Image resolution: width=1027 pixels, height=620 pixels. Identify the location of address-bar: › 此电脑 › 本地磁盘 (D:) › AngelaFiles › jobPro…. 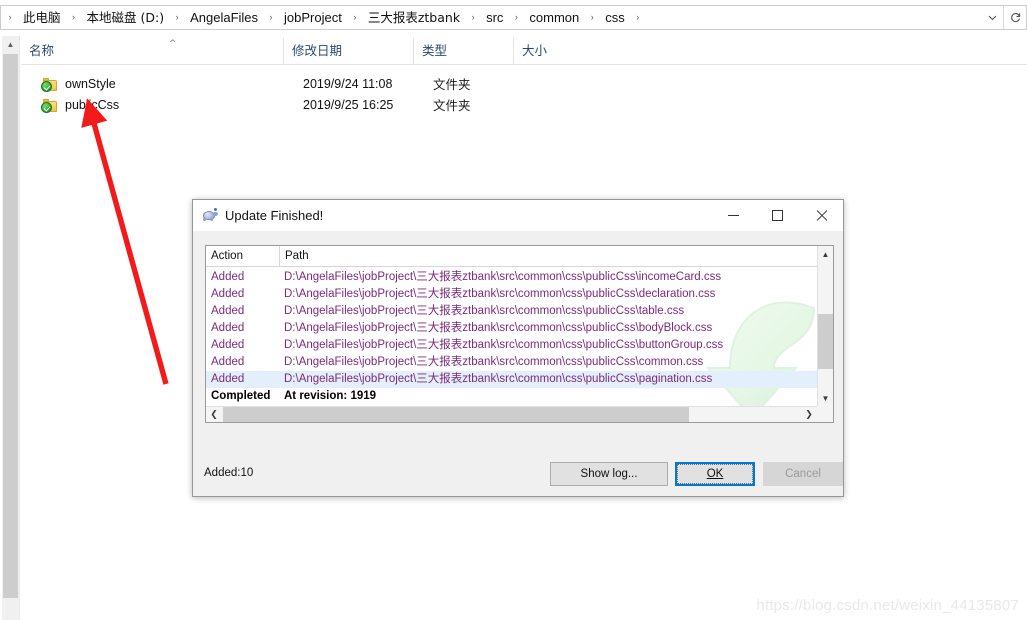
(513, 18).